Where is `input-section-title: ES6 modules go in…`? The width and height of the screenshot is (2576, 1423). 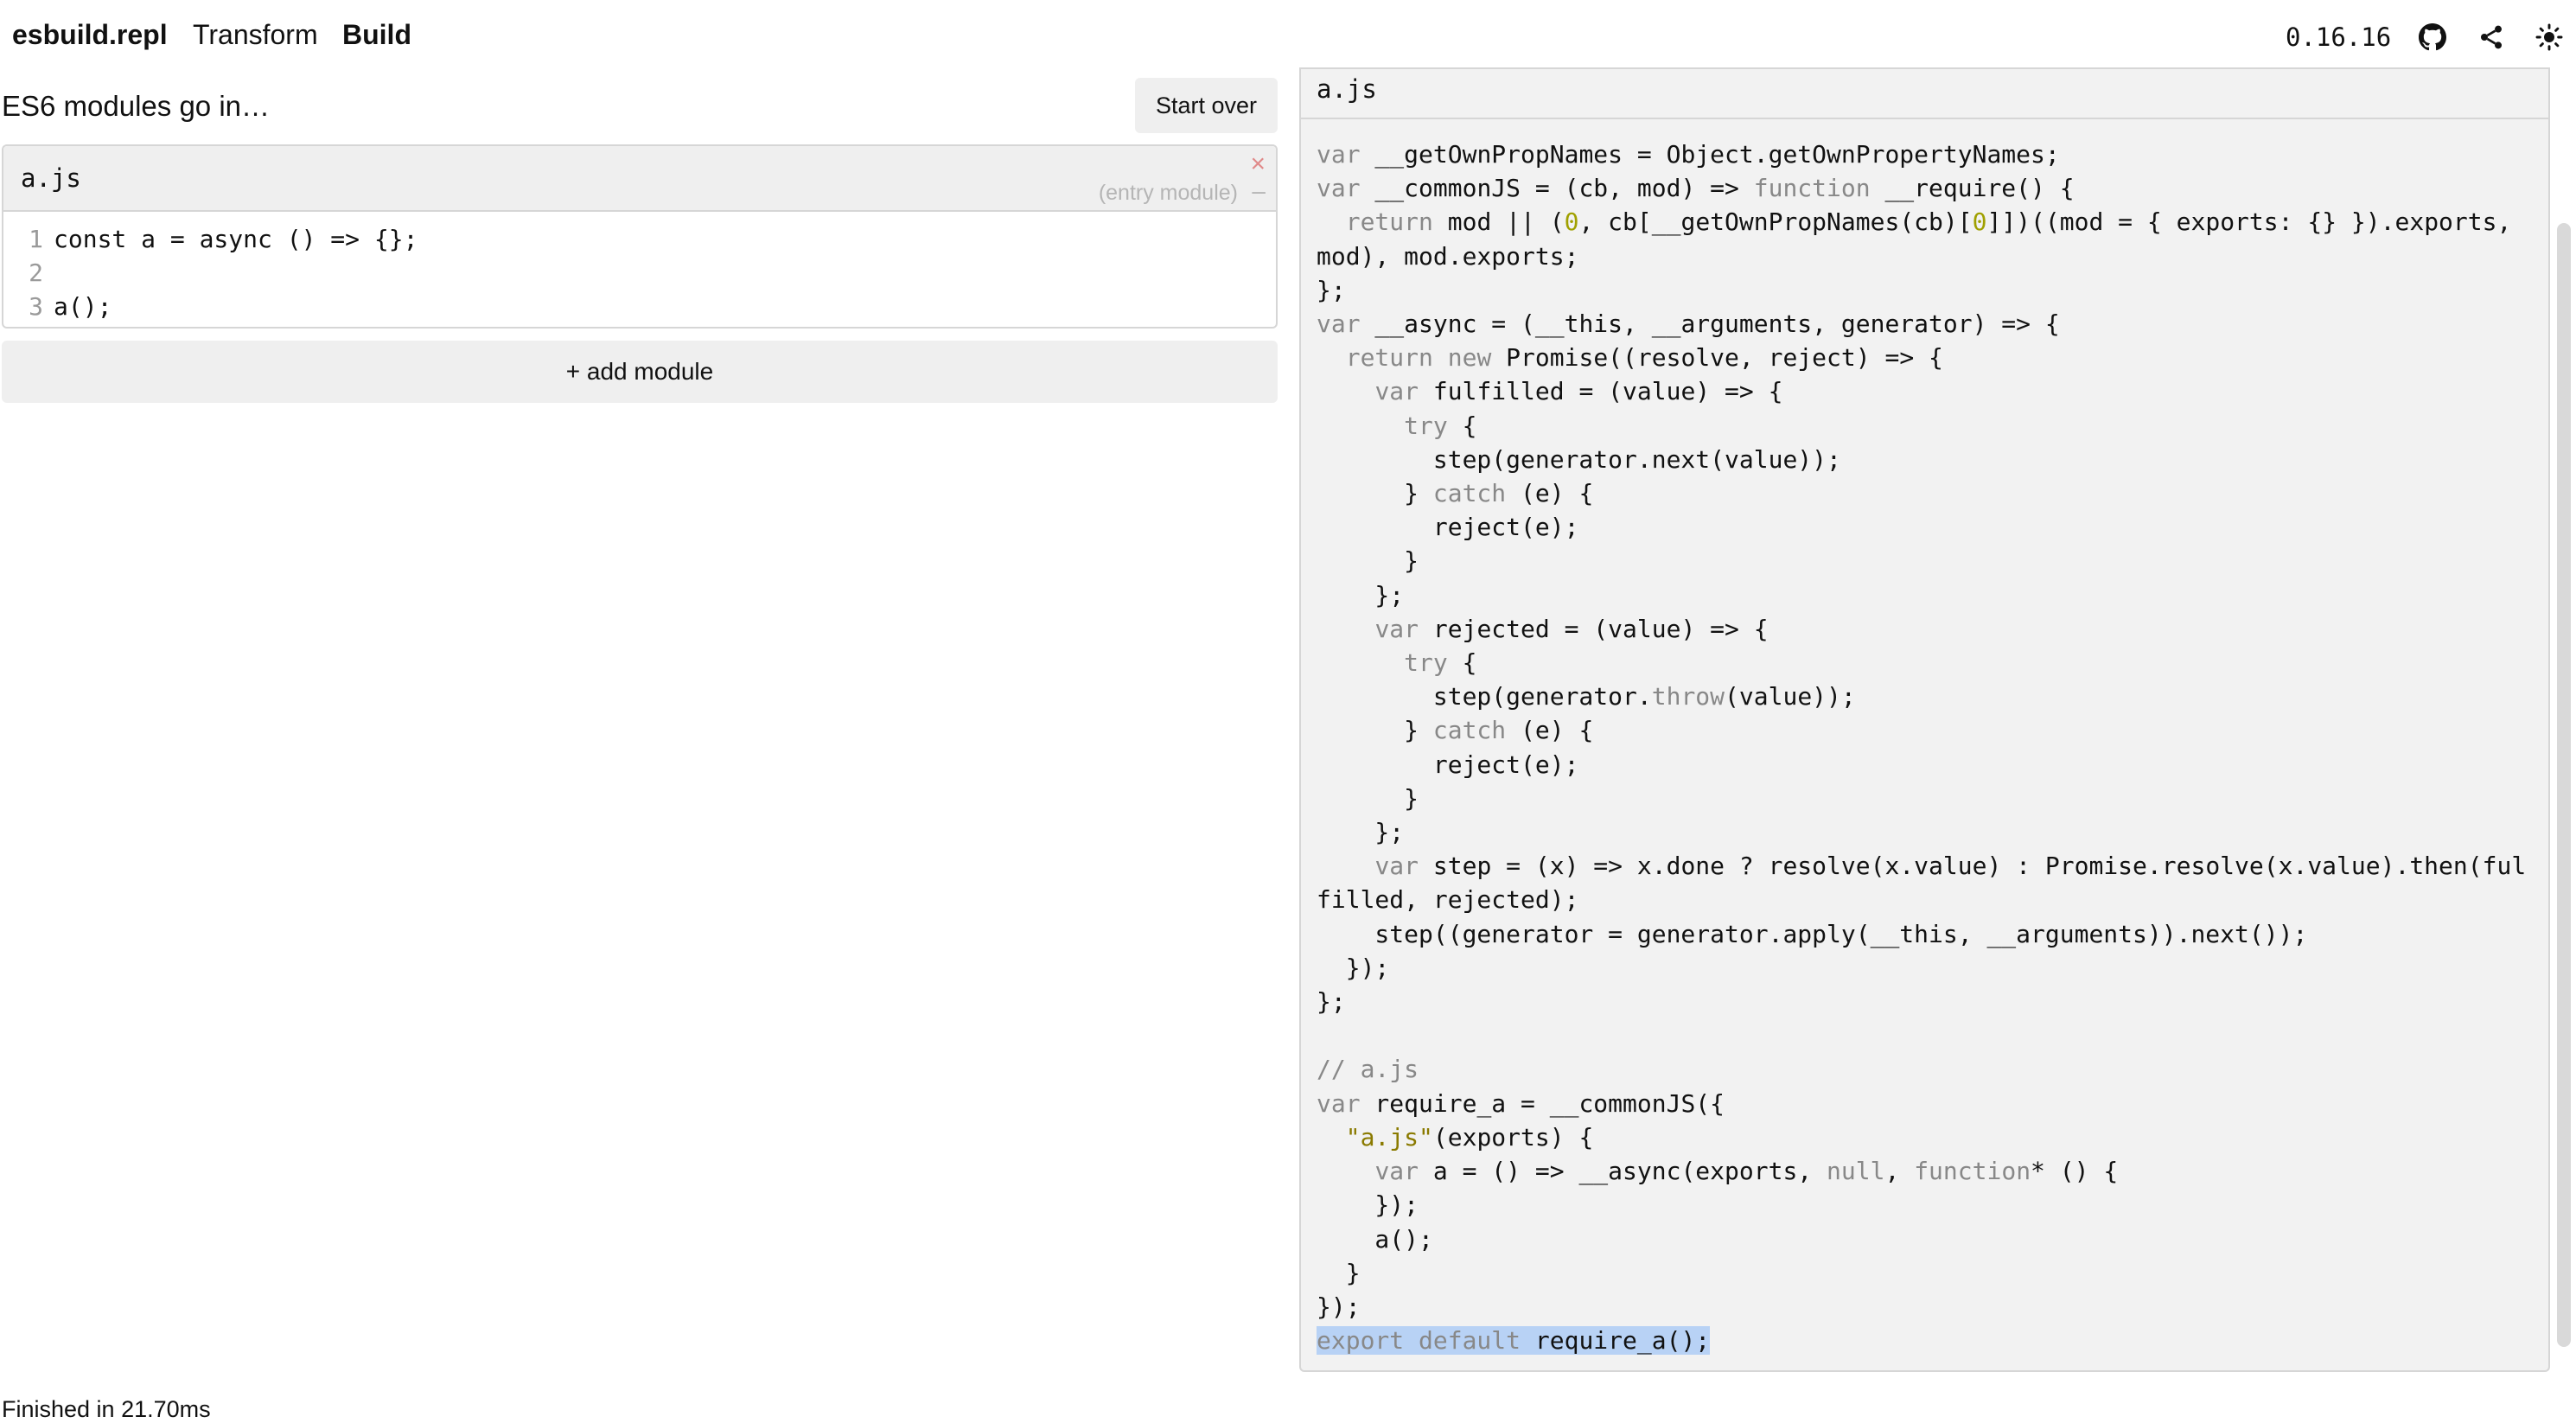 input-section-title: ES6 modules go in… is located at coordinates (136, 106).